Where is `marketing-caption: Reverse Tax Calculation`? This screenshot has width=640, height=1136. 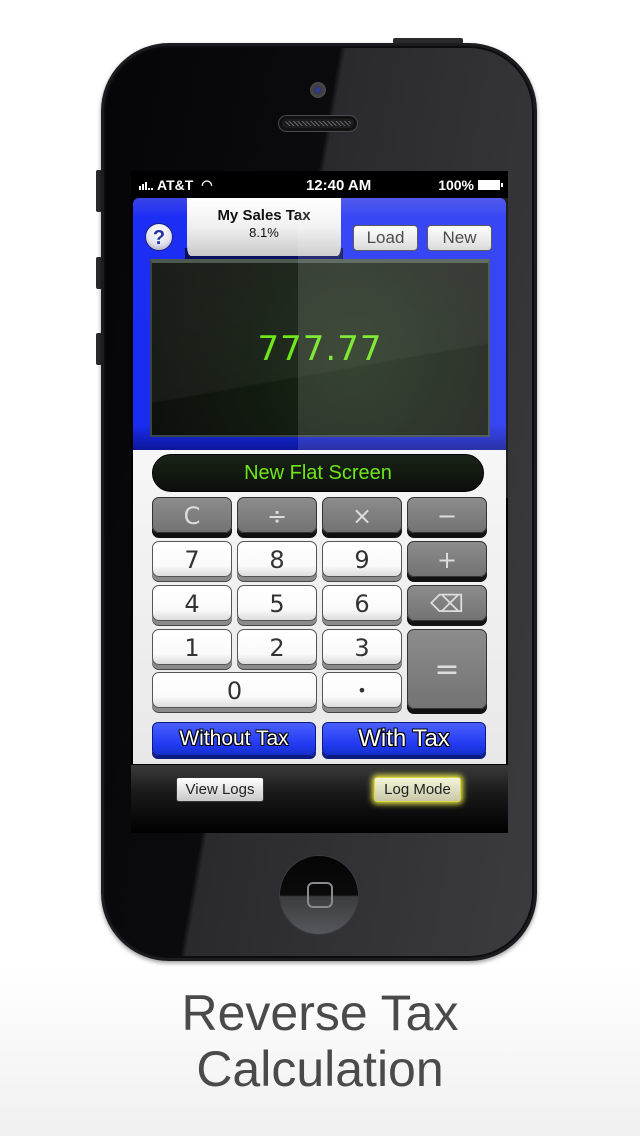 marketing-caption: Reverse Tax Calculation is located at coordinates (320, 1041).